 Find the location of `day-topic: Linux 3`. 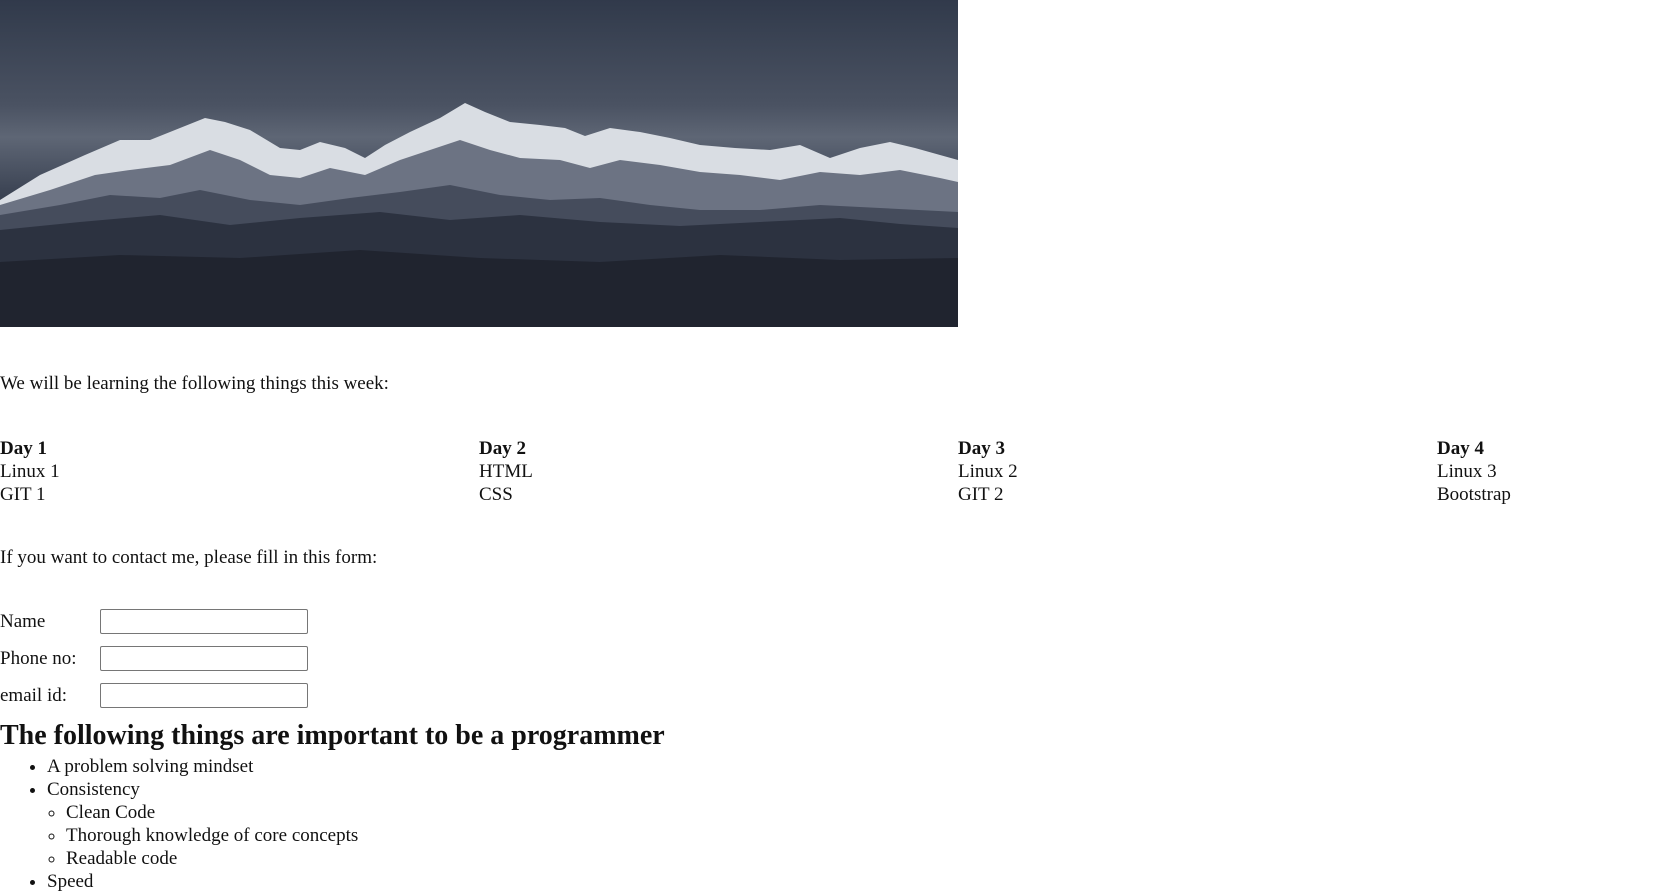

day-topic: Linux 3 is located at coordinates (1467, 471).